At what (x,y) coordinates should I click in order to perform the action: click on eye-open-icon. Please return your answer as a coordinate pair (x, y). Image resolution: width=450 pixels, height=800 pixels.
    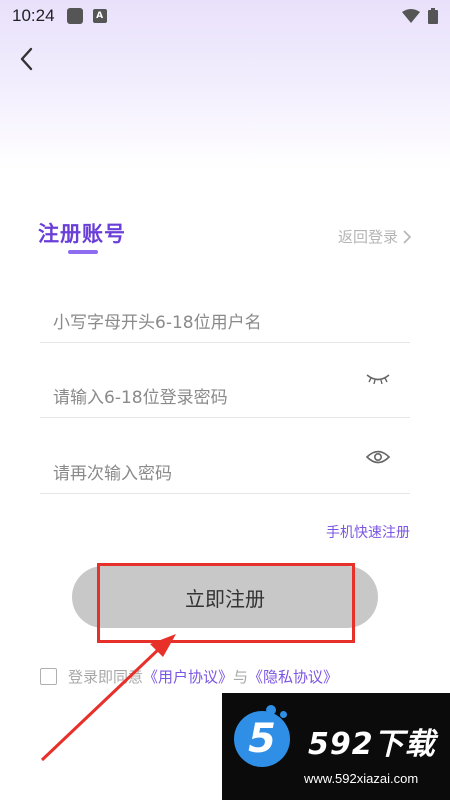
    Looking at the image, I should click on (378, 457).